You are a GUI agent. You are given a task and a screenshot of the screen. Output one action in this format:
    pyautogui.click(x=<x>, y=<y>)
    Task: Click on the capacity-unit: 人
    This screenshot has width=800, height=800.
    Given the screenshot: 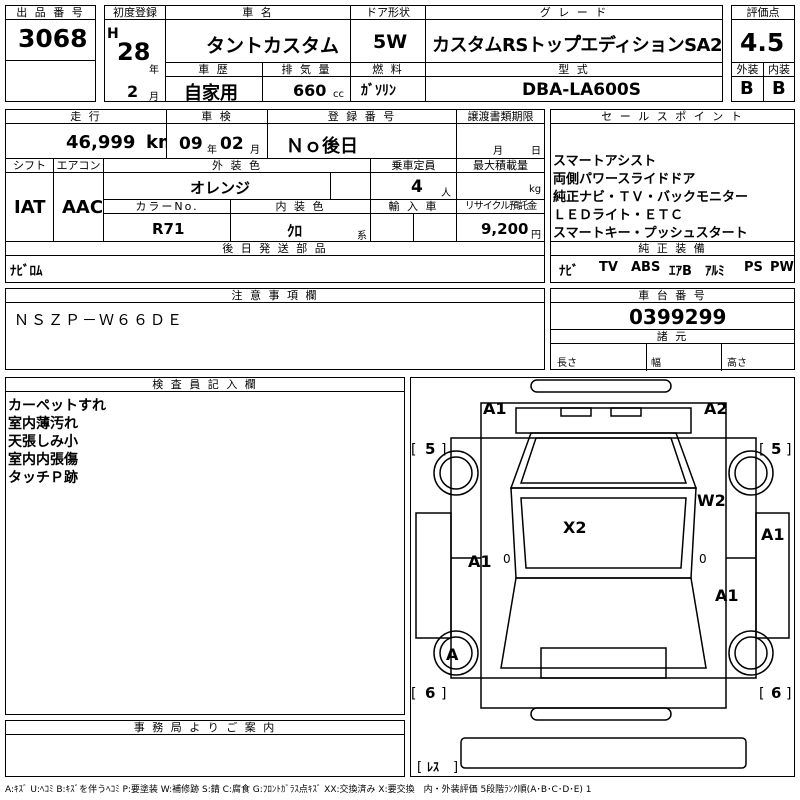 What is the action you would take?
    pyautogui.click(x=446, y=193)
    